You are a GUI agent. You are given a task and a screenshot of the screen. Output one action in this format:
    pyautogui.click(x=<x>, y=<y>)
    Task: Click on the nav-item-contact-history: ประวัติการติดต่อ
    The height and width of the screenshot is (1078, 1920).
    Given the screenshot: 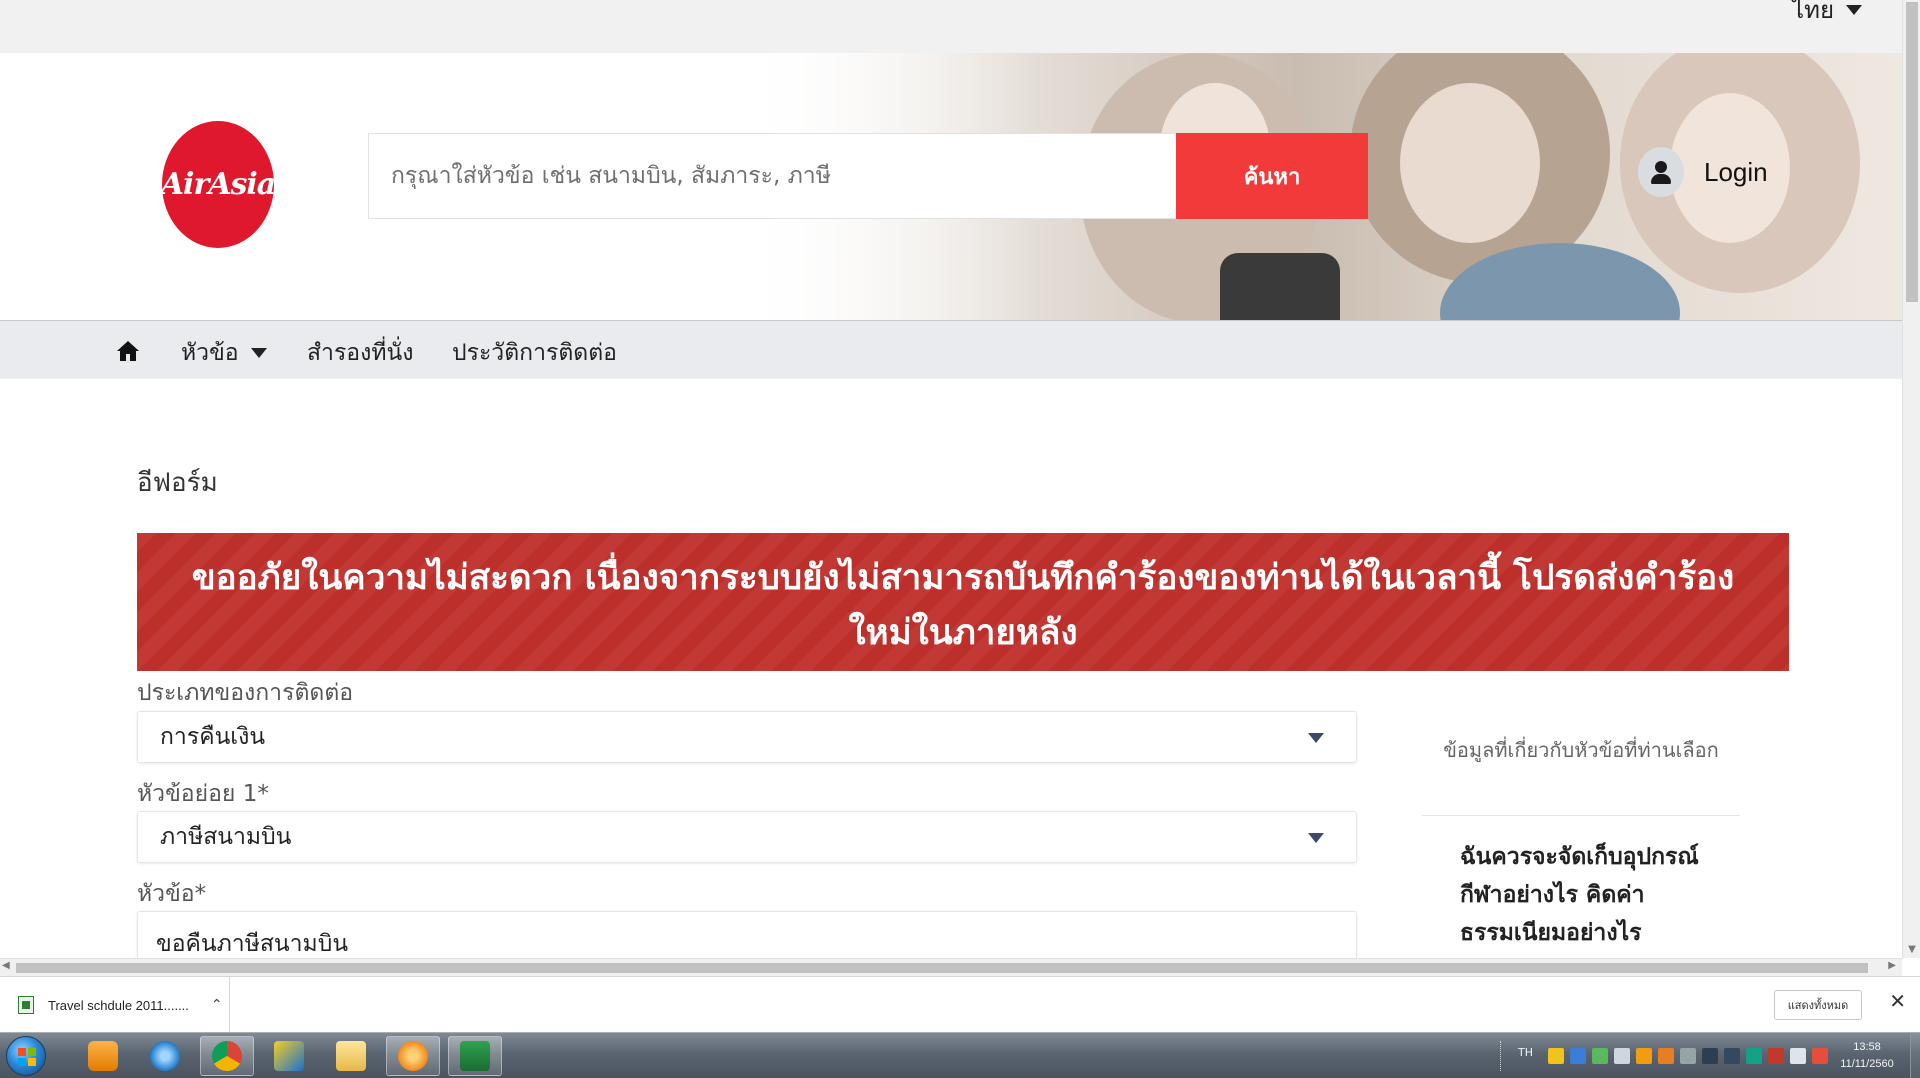 What is the action you would take?
    pyautogui.click(x=534, y=353)
    